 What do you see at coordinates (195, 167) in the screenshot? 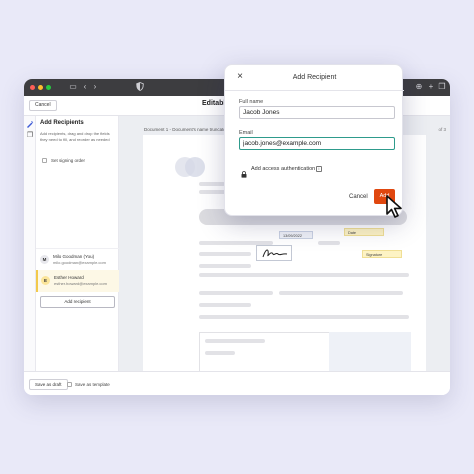
I see `placeholder-logo` at bounding box center [195, 167].